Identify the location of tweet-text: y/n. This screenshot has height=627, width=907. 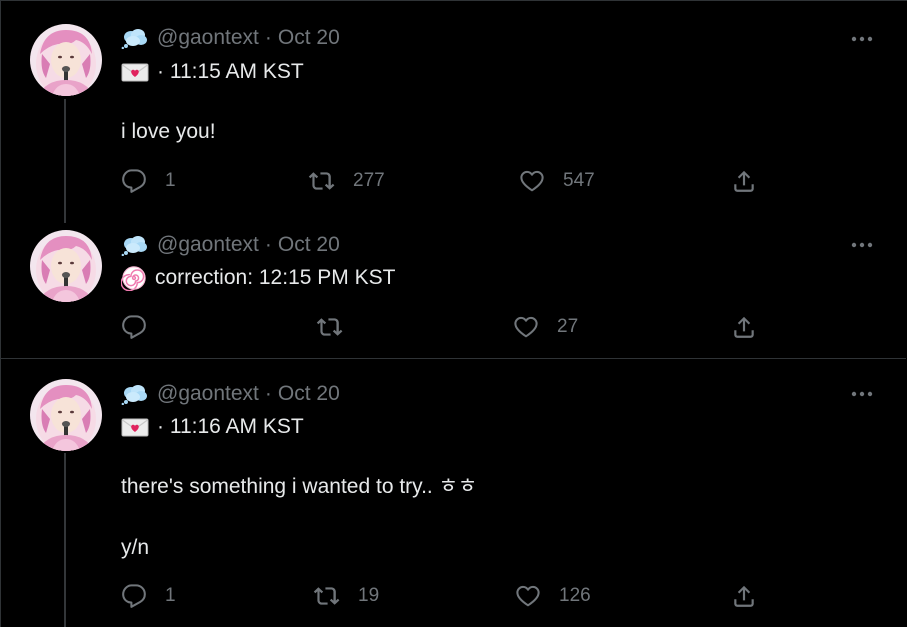
(135, 547).